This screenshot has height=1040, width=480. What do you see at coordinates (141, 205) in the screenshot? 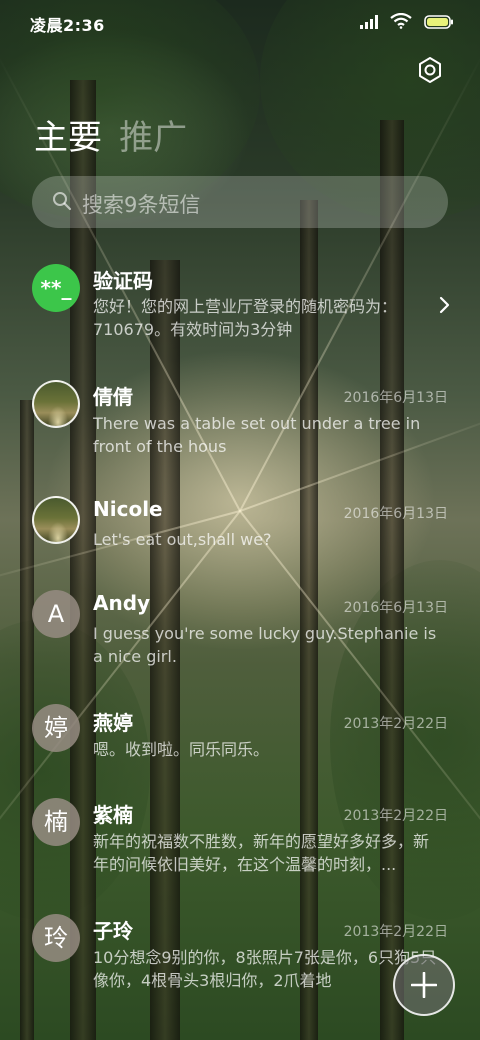
I see `search-placeholder: 搜索9条短信` at bounding box center [141, 205].